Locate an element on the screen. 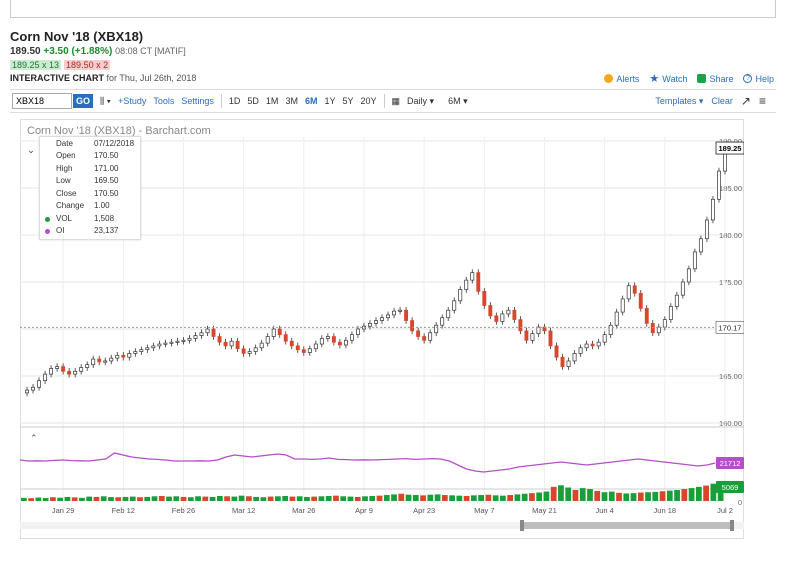 Image resolution: width=800 pixels, height=564 pixels. legend-dot-icon is located at coordinates (47, 219).